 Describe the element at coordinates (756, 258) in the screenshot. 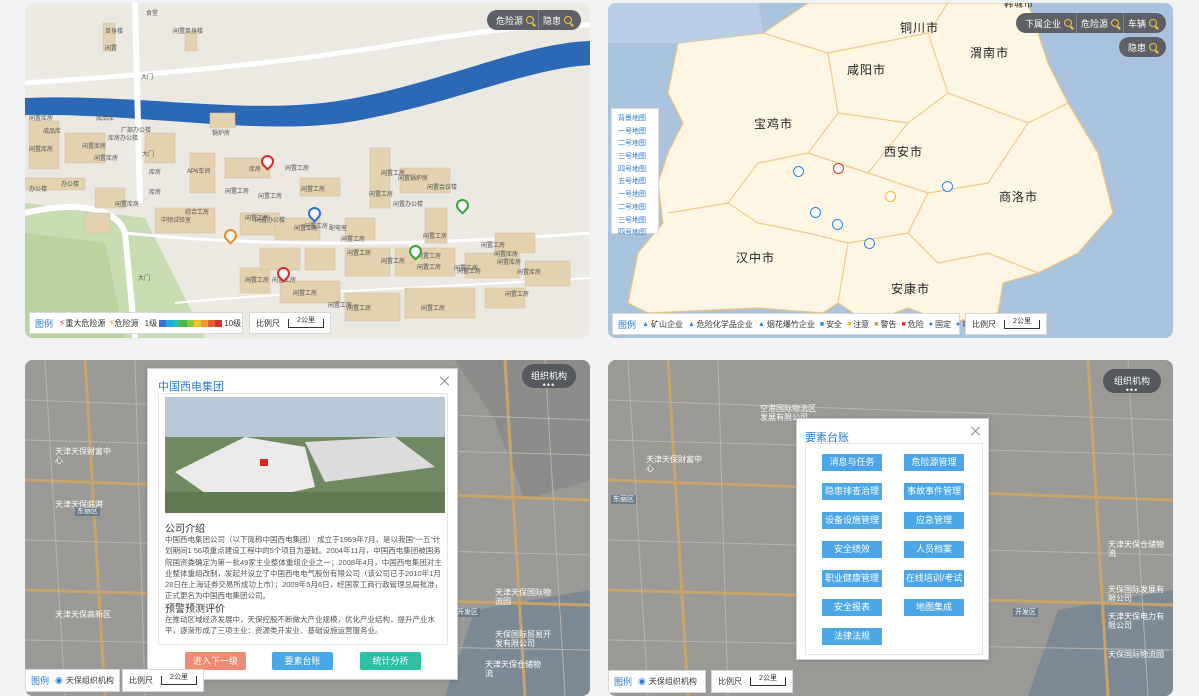

I see `city-label: 汉中市` at that location.